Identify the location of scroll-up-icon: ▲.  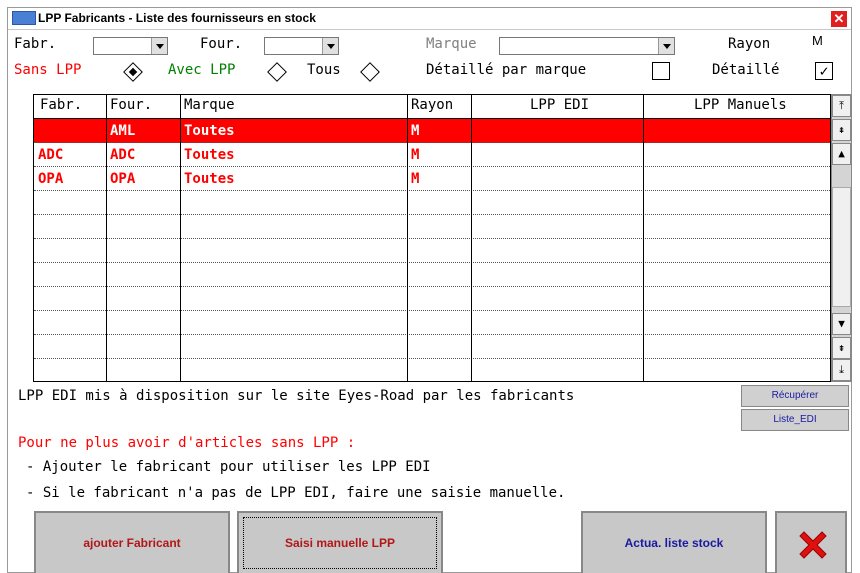
(841, 154).